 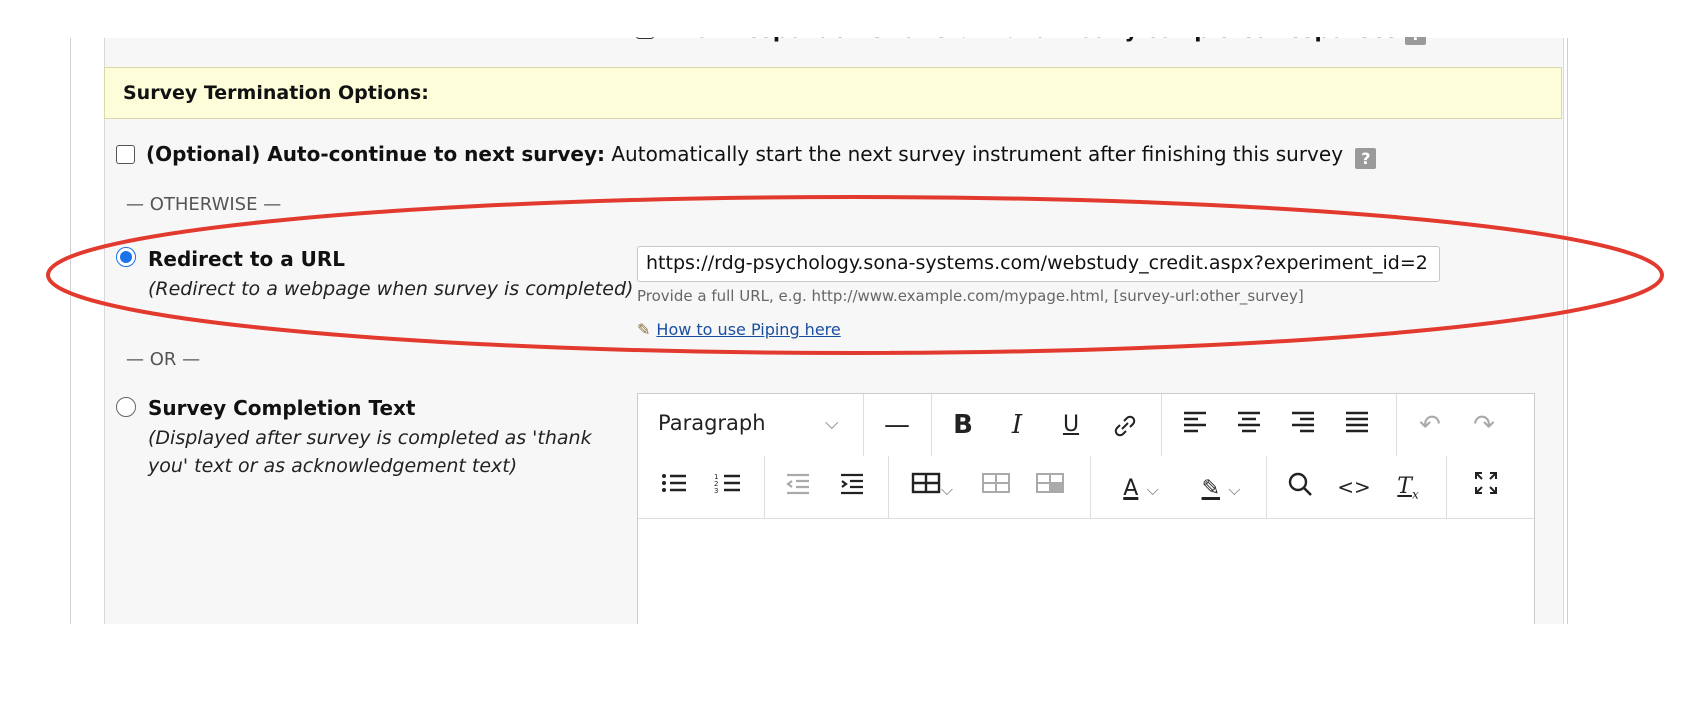 What do you see at coordinates (852, 487) in the screenshot?
I see `indent-icon` at bounding box center [852, 487].